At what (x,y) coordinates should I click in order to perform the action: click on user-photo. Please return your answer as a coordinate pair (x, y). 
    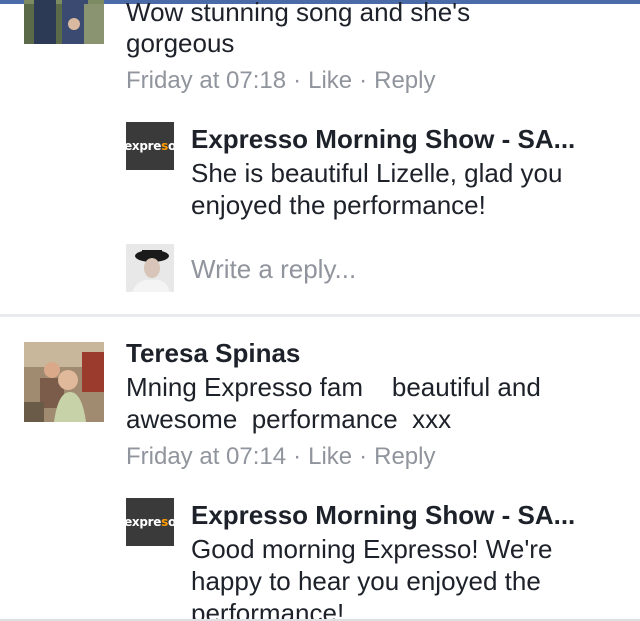
    Looking at the image, I should click on (150, 268).